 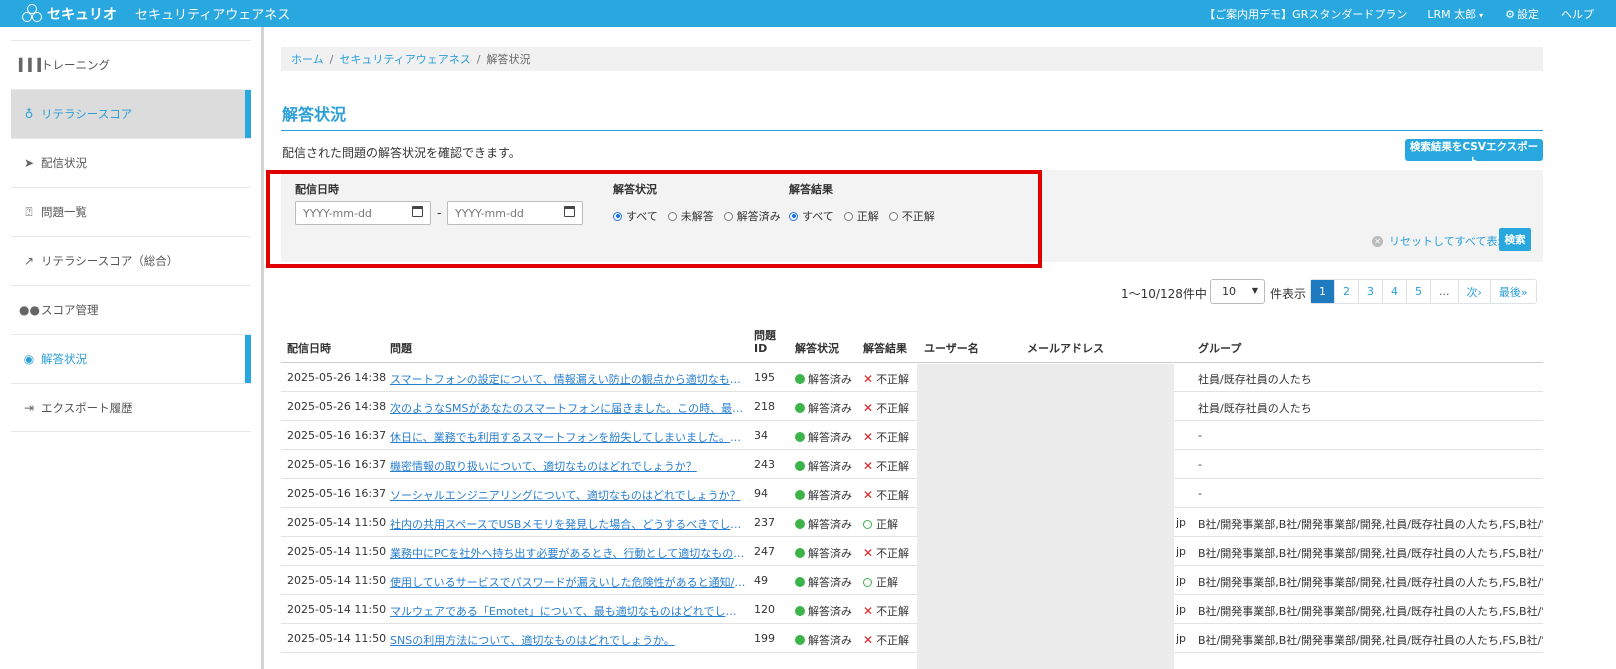 I want to click on sidebar-item-answer-status: ◉ 解答状況, so click(x=131, y=358).